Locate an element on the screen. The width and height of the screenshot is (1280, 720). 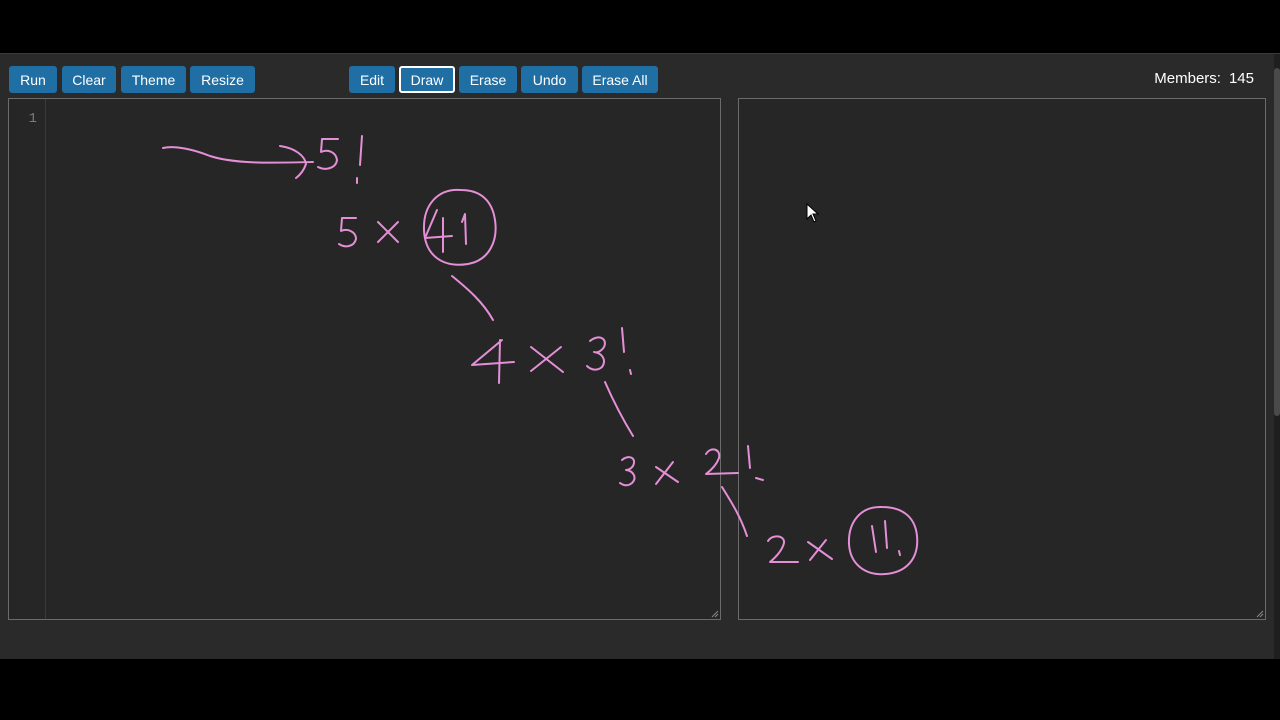
theme-button: Theme is located at coordinates (153, 79).